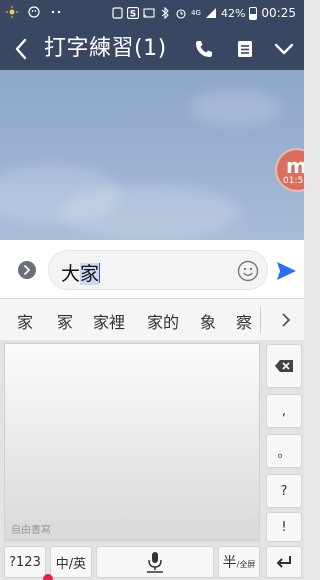 The width and height of the screenshot is (320, 580). I want to click on voice-space-key, so click(155, 562).